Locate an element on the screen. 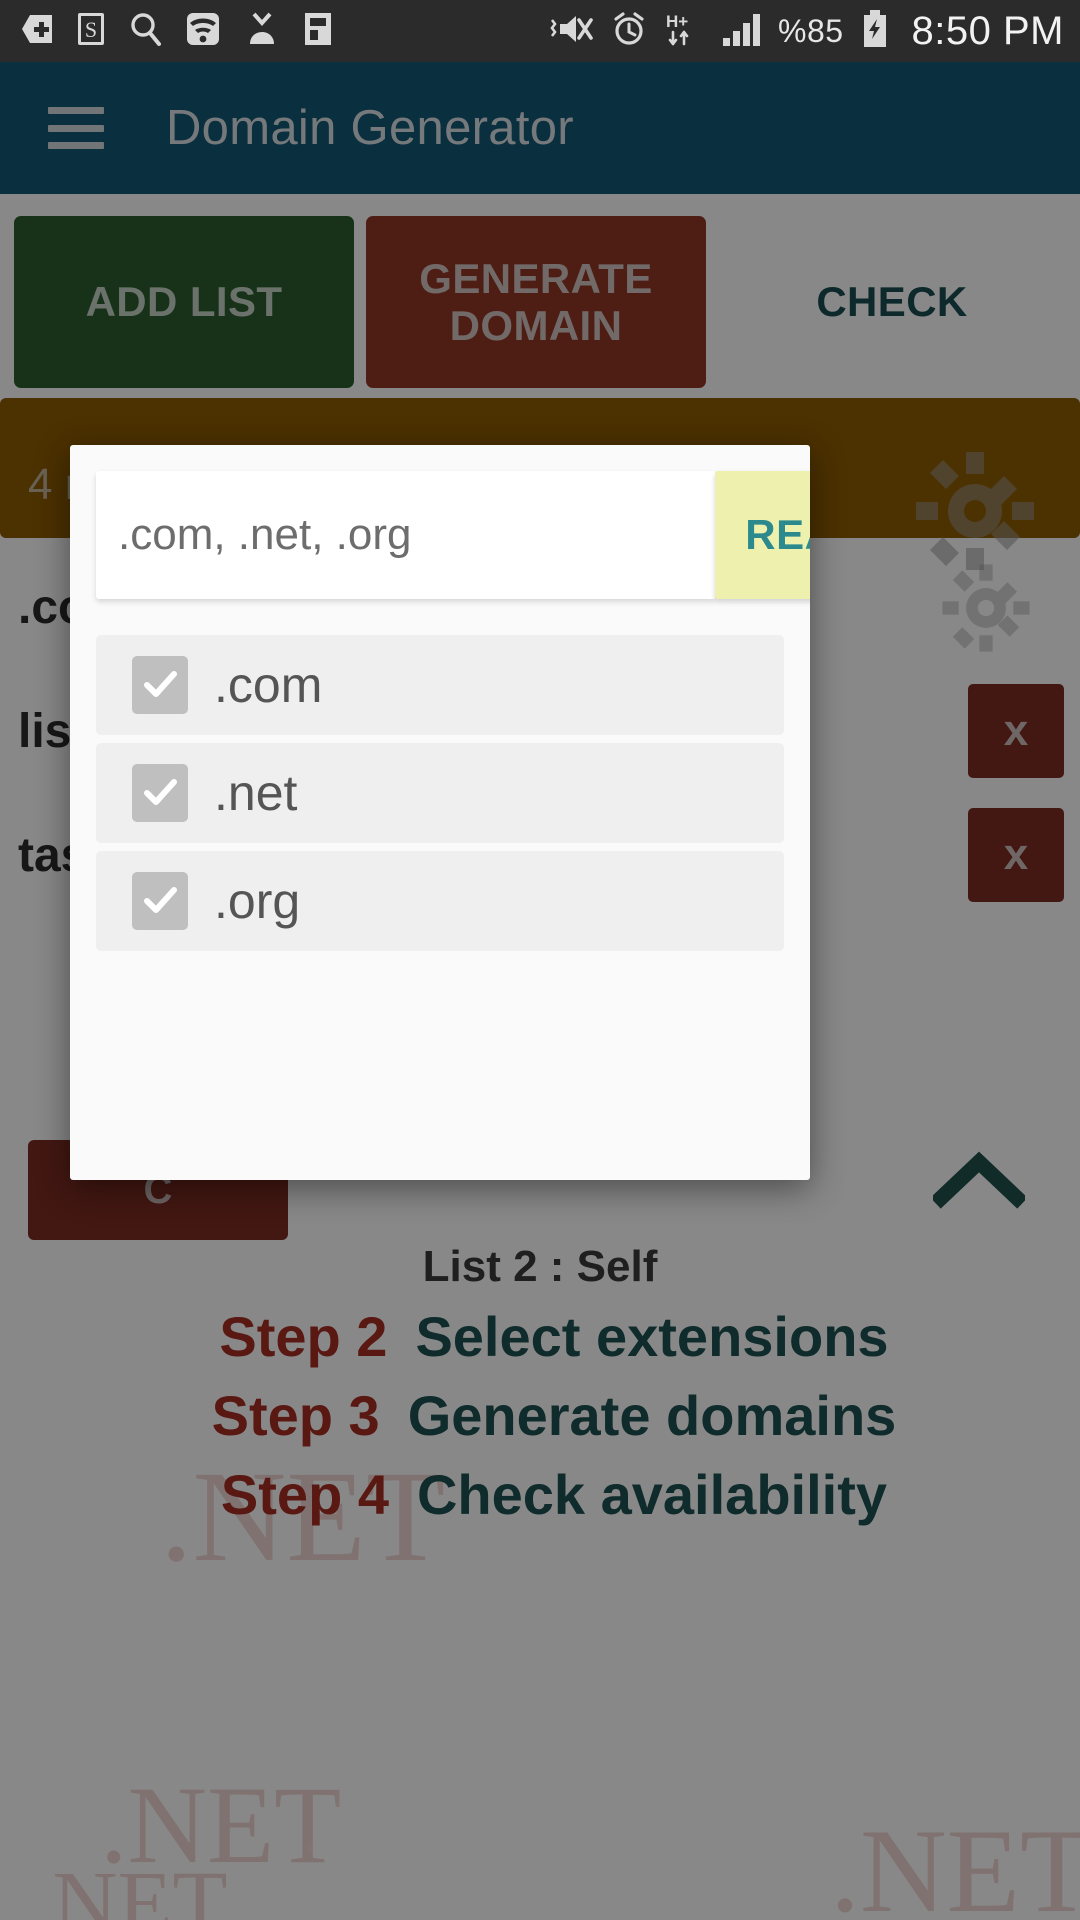 The width and height of the screenshot is (1080, 1920). check-button: CHECK is located at coordinates (892, 302).